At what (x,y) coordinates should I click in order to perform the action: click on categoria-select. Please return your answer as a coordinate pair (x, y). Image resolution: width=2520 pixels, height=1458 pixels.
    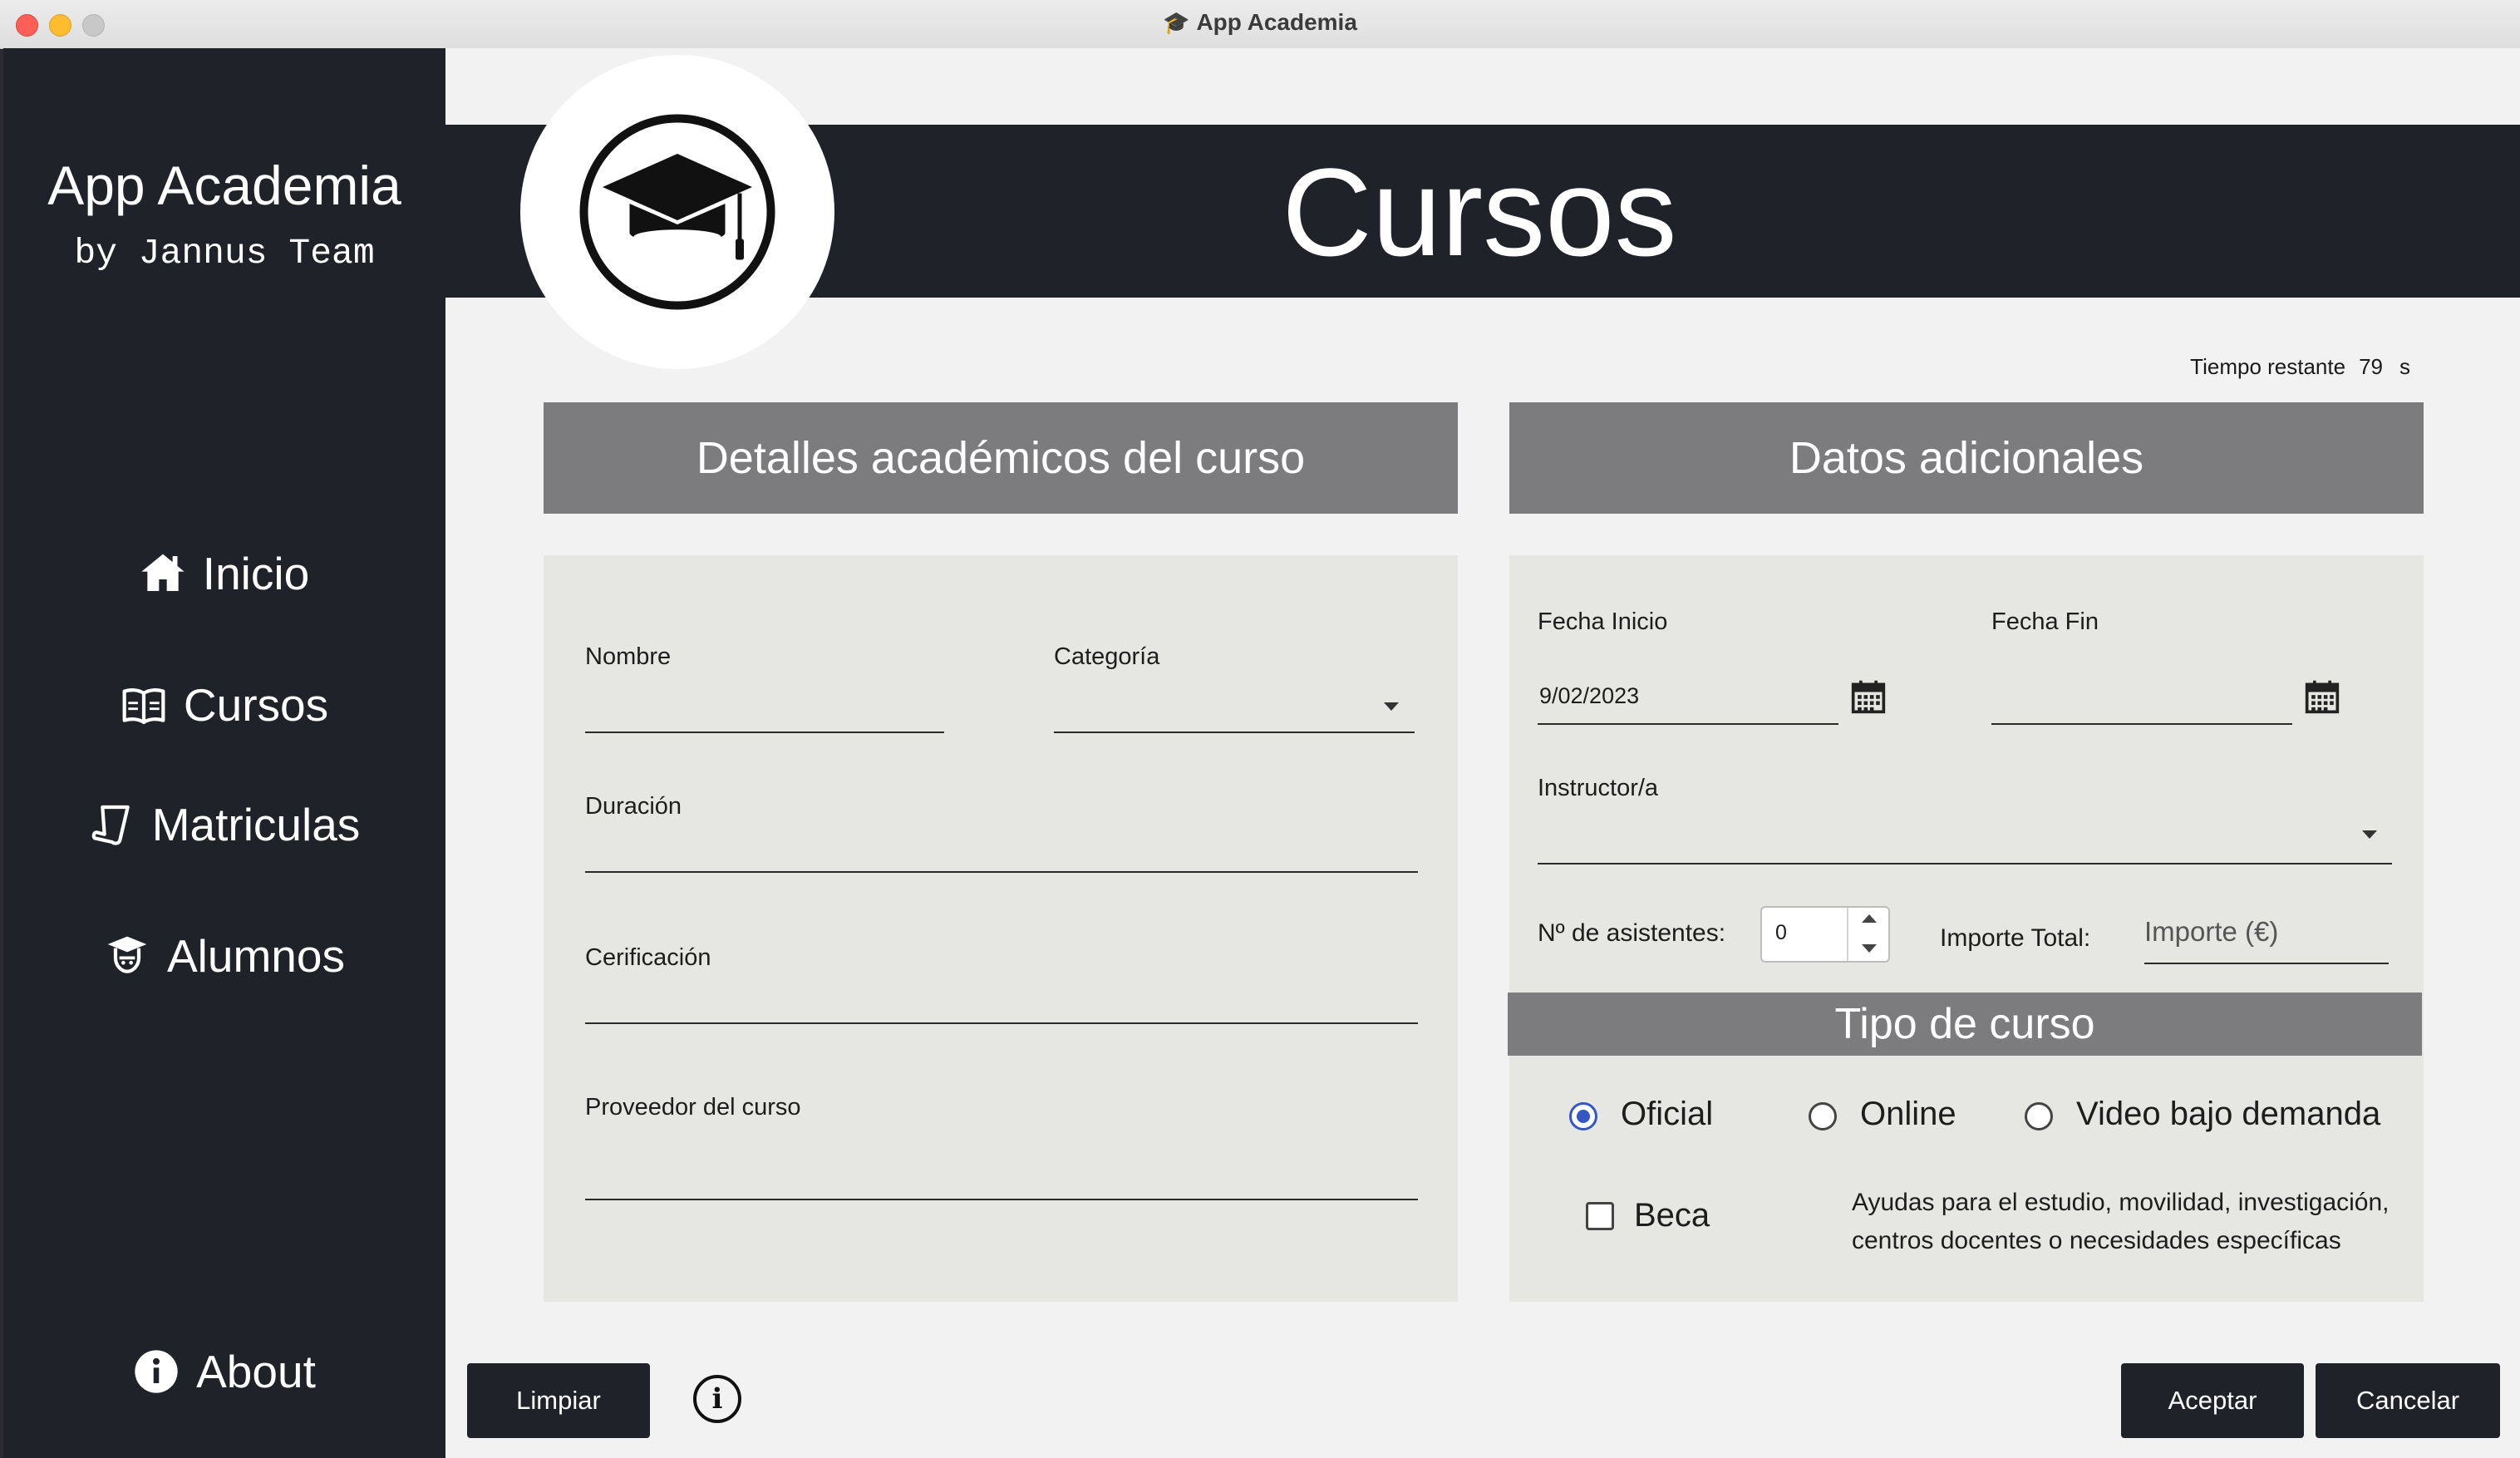
    Looking at the image, I should click on (1233, 711).